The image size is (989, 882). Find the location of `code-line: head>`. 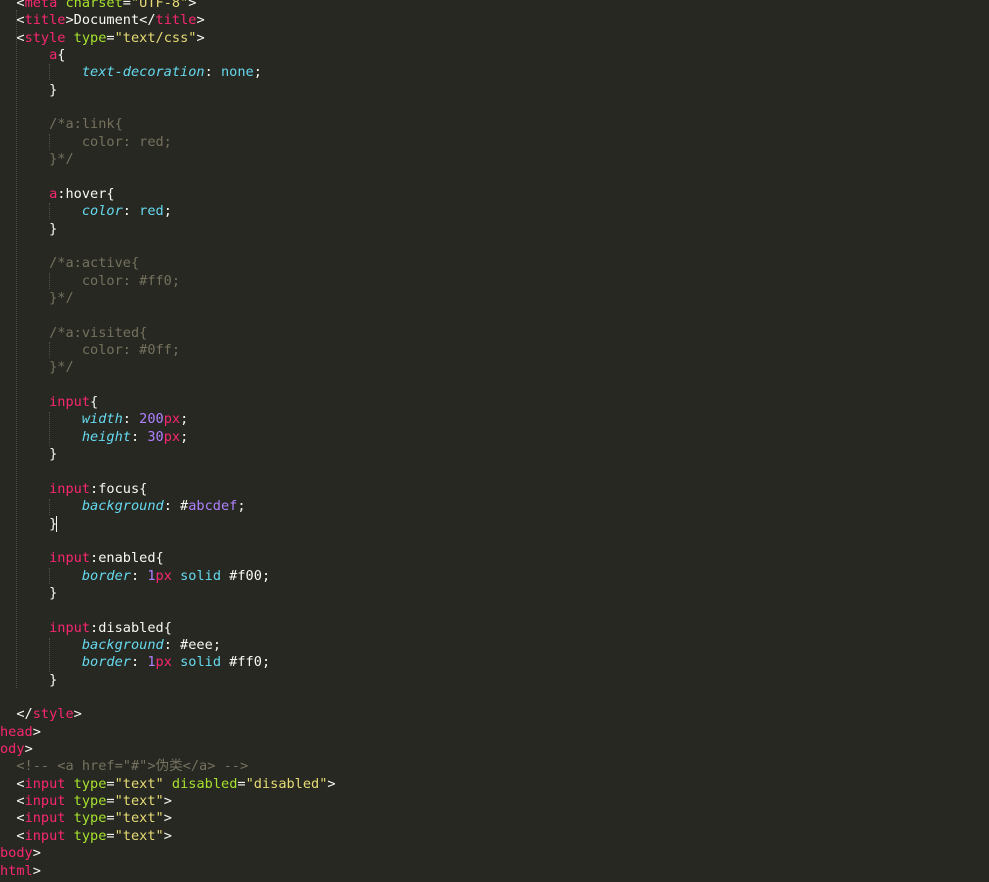

code-line: head> is located at coordinates (20, 732).